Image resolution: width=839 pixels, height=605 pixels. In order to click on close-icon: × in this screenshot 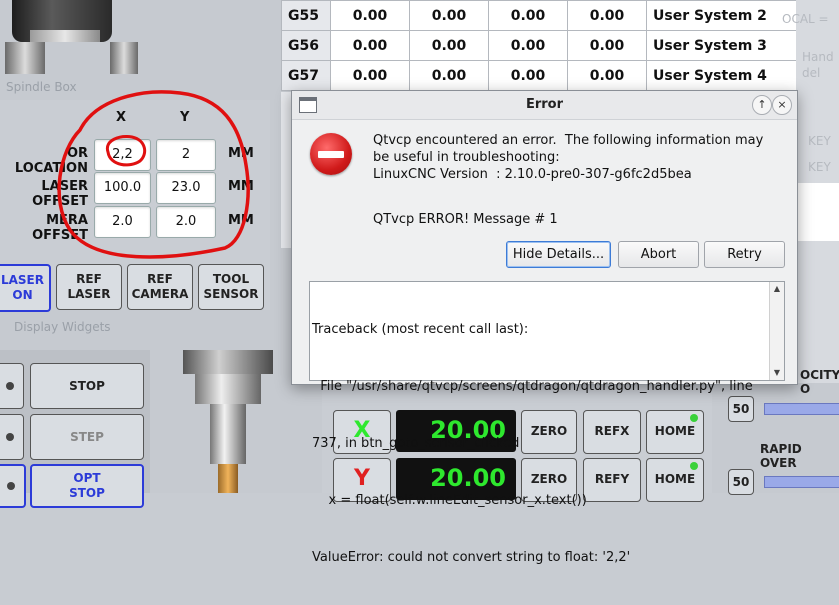, I will do `click(782, 105)`.